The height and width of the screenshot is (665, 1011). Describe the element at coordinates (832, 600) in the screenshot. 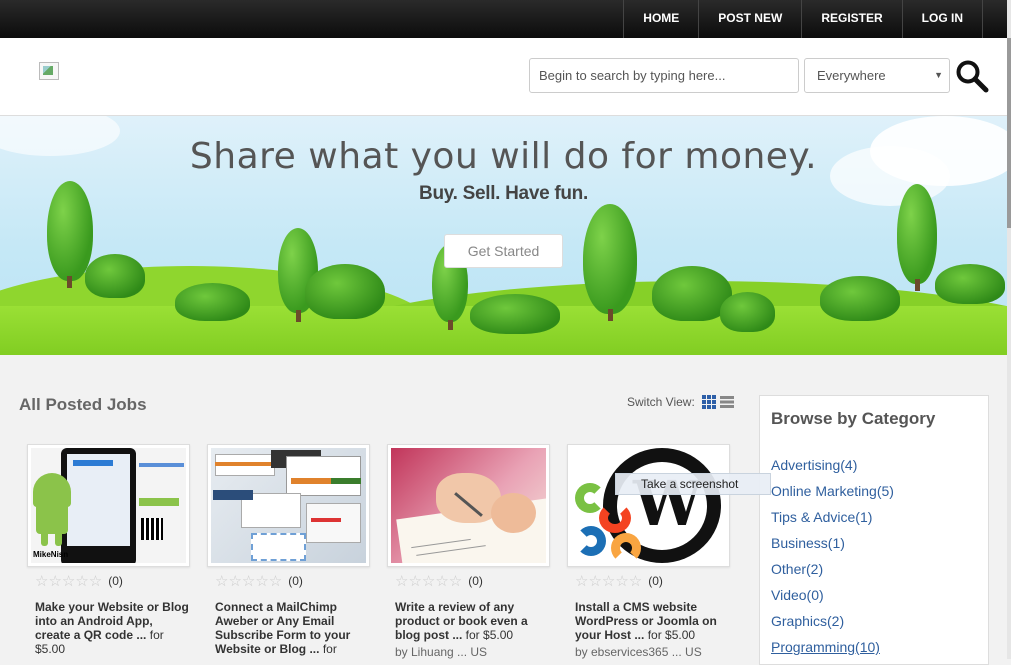

I see `category-item: Video(0)` at that location.